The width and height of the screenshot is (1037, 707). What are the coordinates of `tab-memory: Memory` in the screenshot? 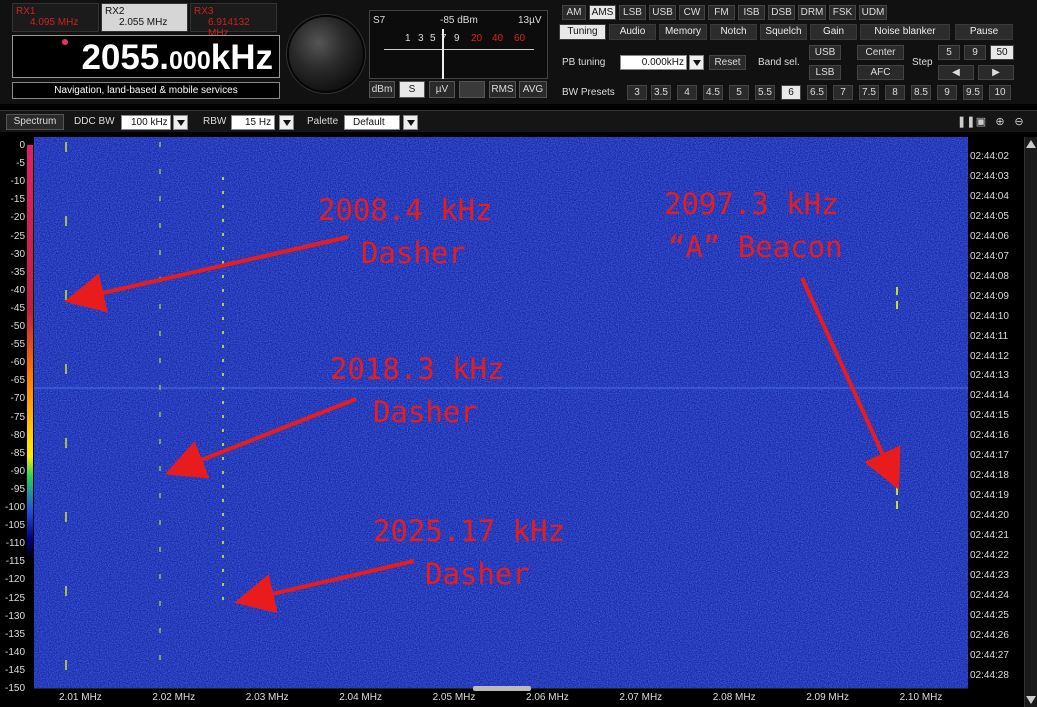 It's located at (683, 32).